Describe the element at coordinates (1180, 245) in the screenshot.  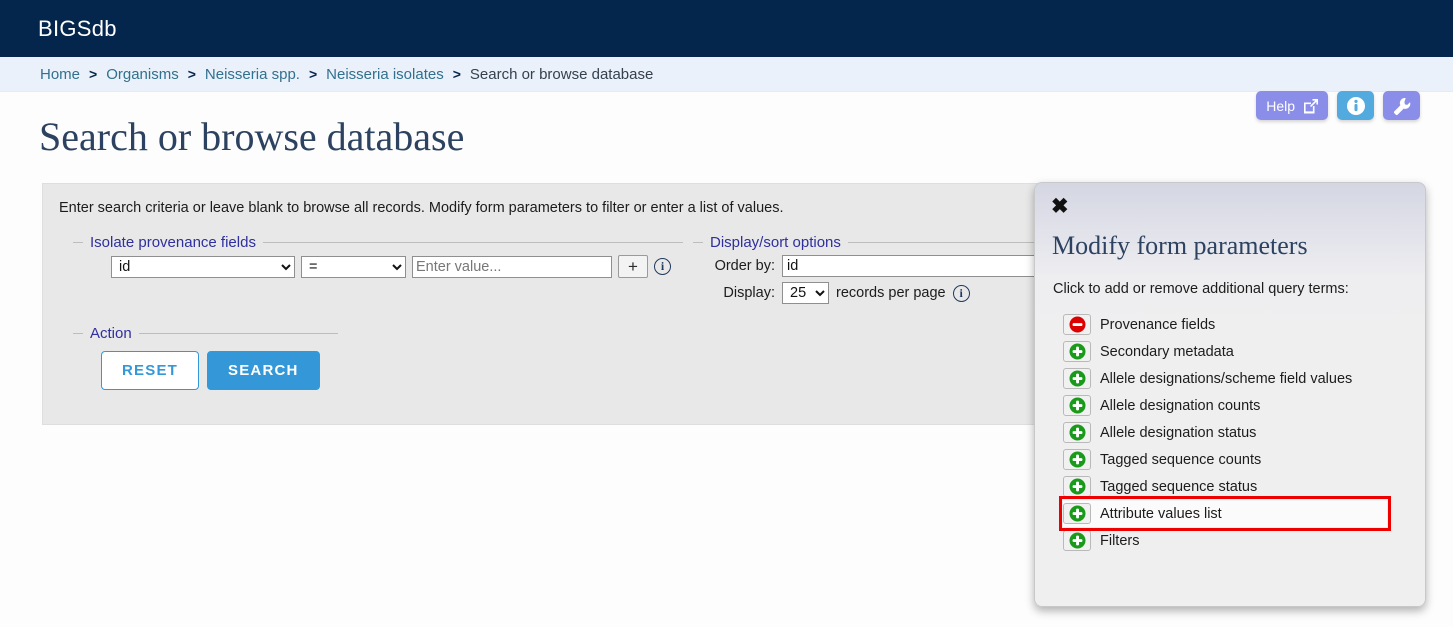
I see `modal-title: Modify form parameters` at that location.